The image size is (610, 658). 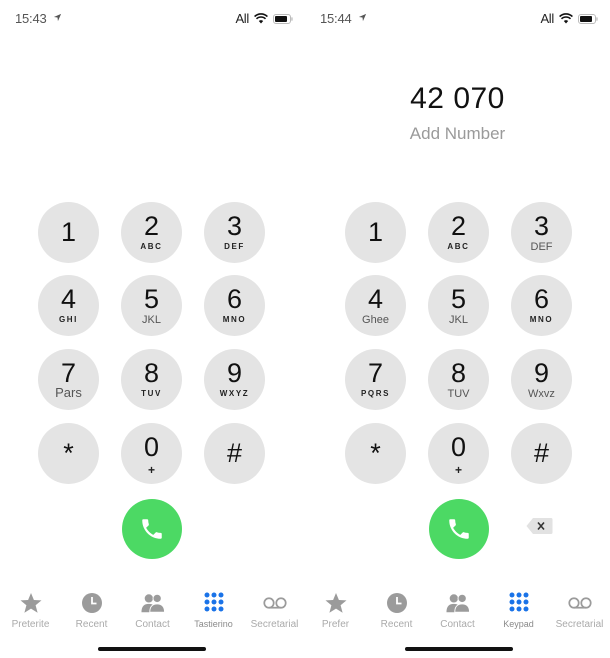 I want to click on key-9: 9 Wxvz, so click(x=541, y=379).